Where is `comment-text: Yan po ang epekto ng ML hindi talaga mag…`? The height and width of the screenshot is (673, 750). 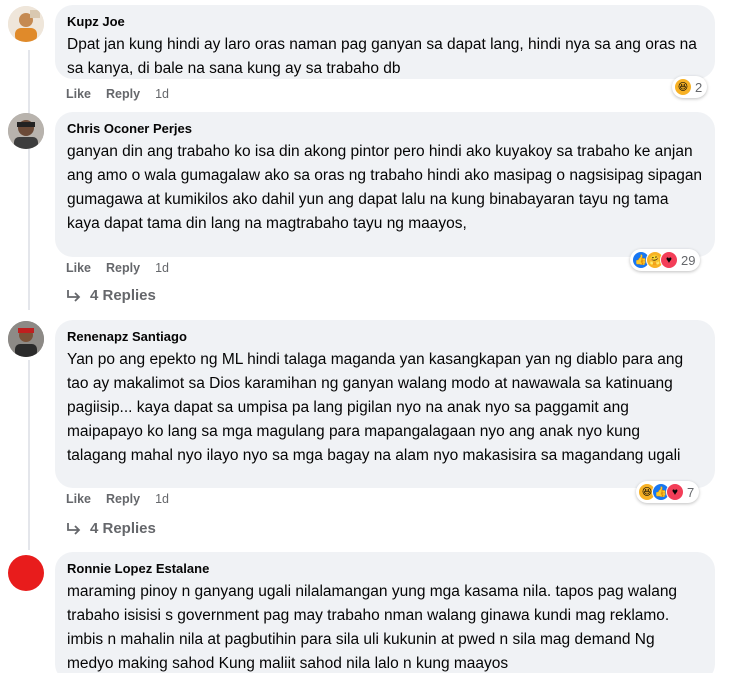 comment-text: Yan po ang epekto ng ML hindi talaga mag… is located at coordinates (375, 407).